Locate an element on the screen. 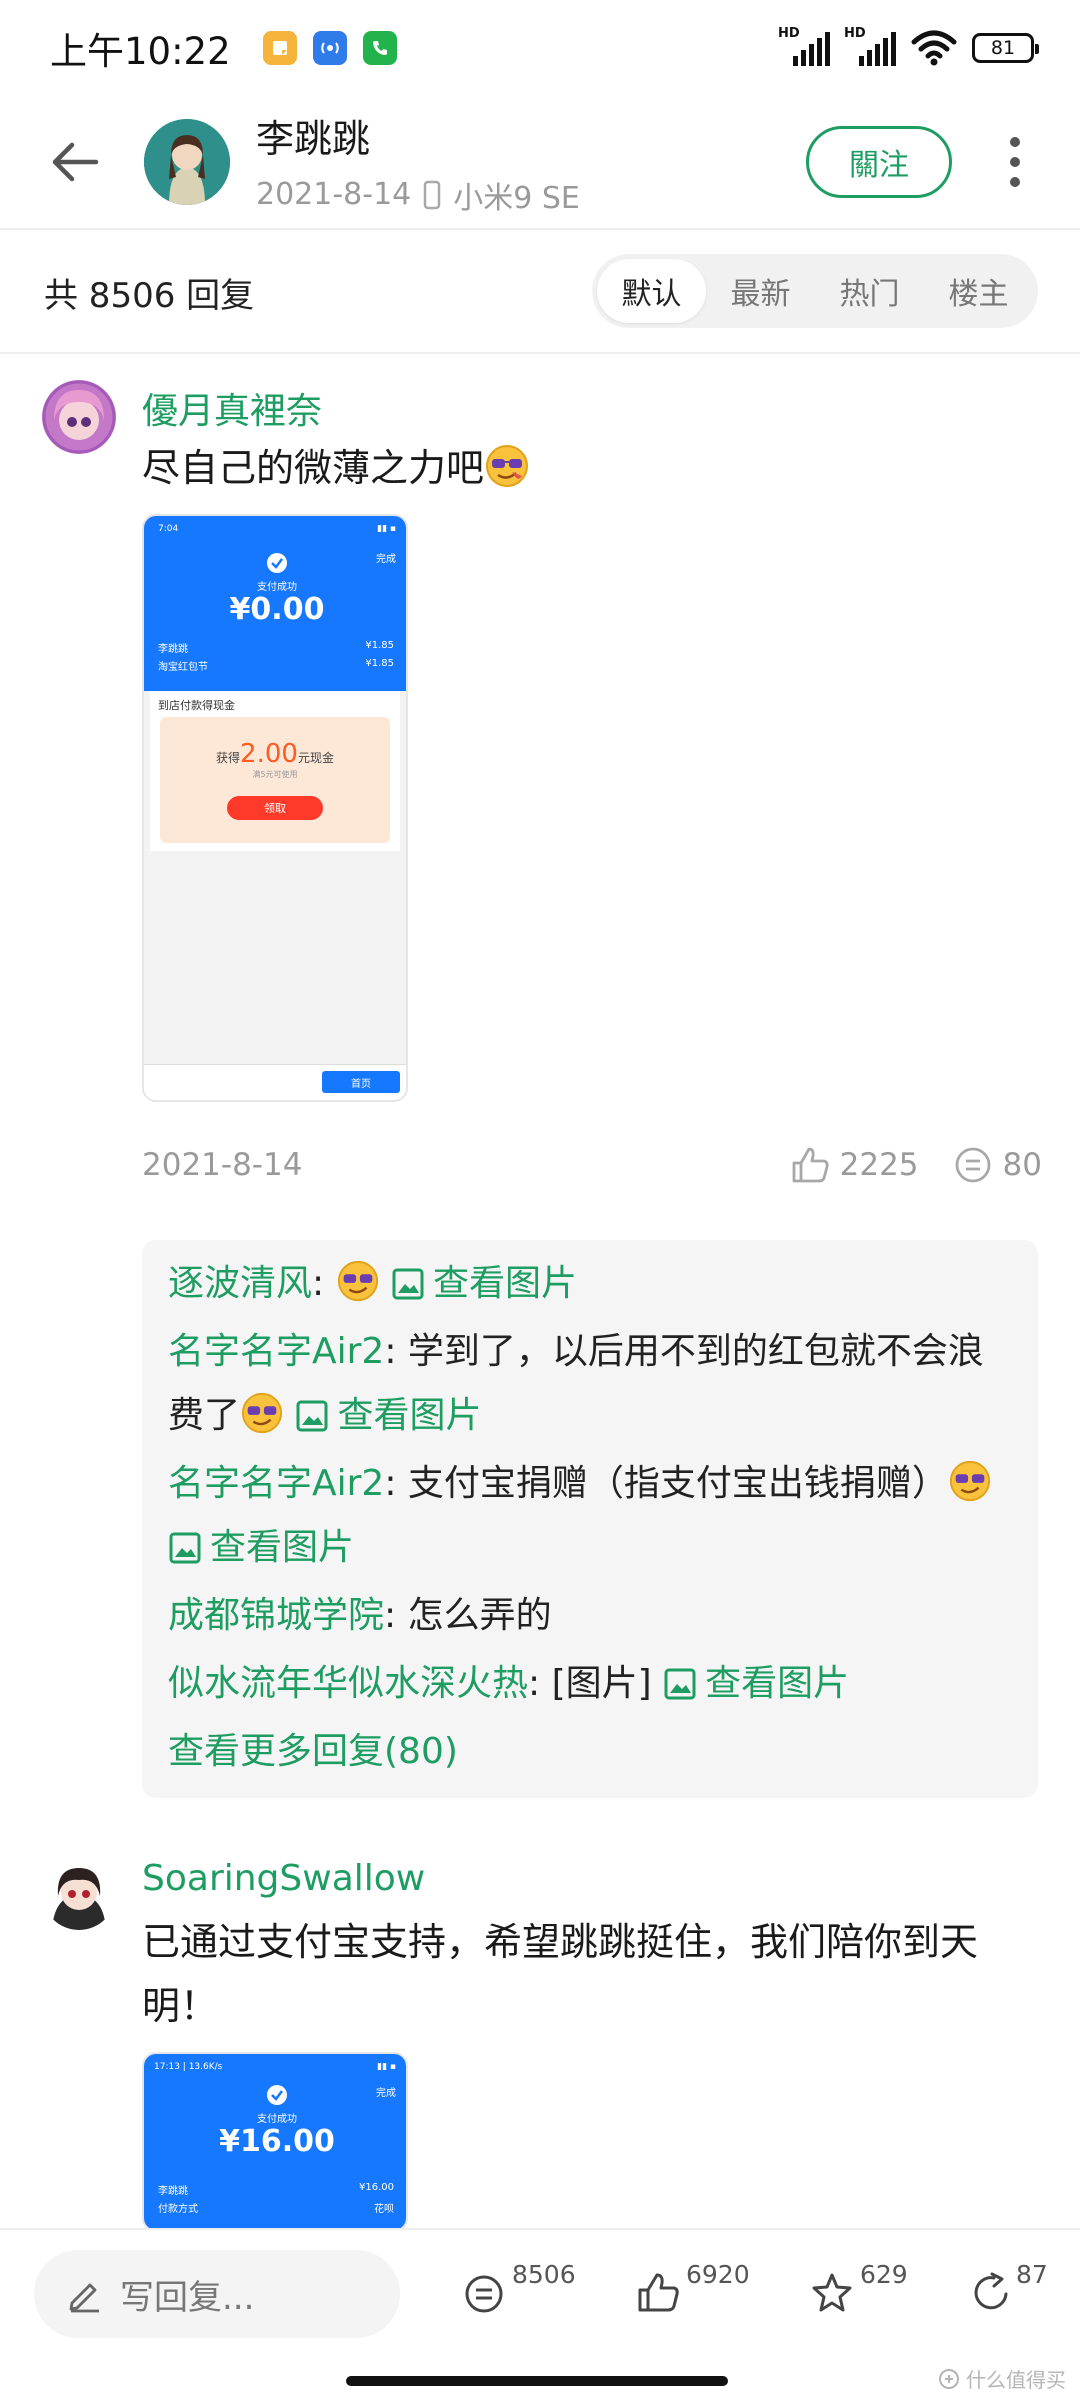 The image size is (1080, 2400). stars-count: 629 is located at coordinates (884, 2274).